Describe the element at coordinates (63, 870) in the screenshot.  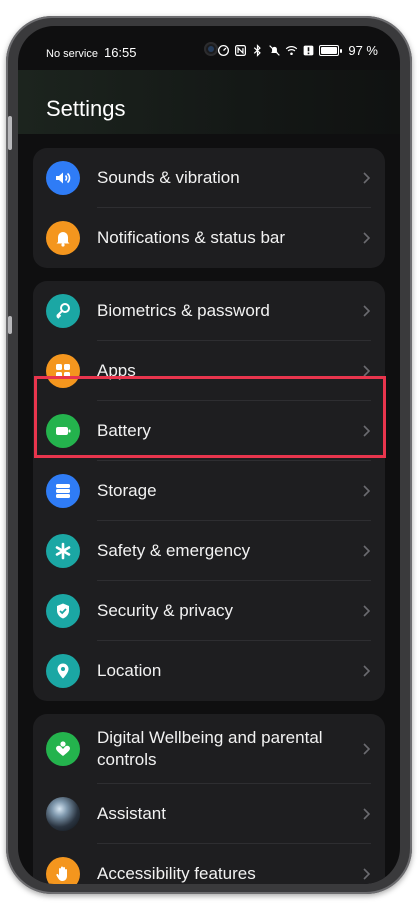
I see `hand-icon` at that location.